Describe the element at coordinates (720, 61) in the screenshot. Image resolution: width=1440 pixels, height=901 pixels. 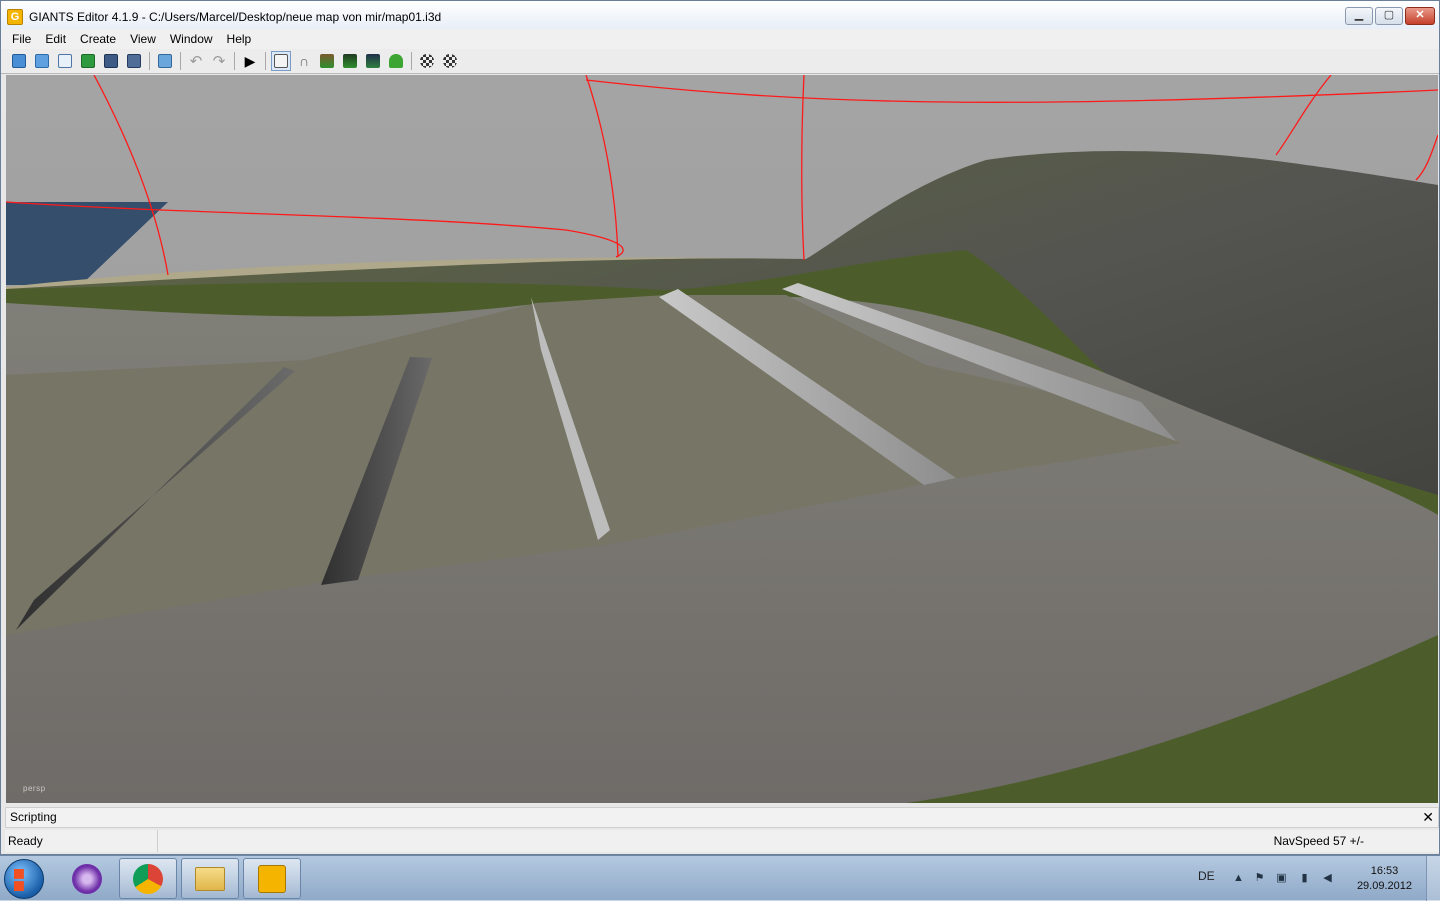
I see `toolbar: ↶ ↷ ▶ ∩` at that location.